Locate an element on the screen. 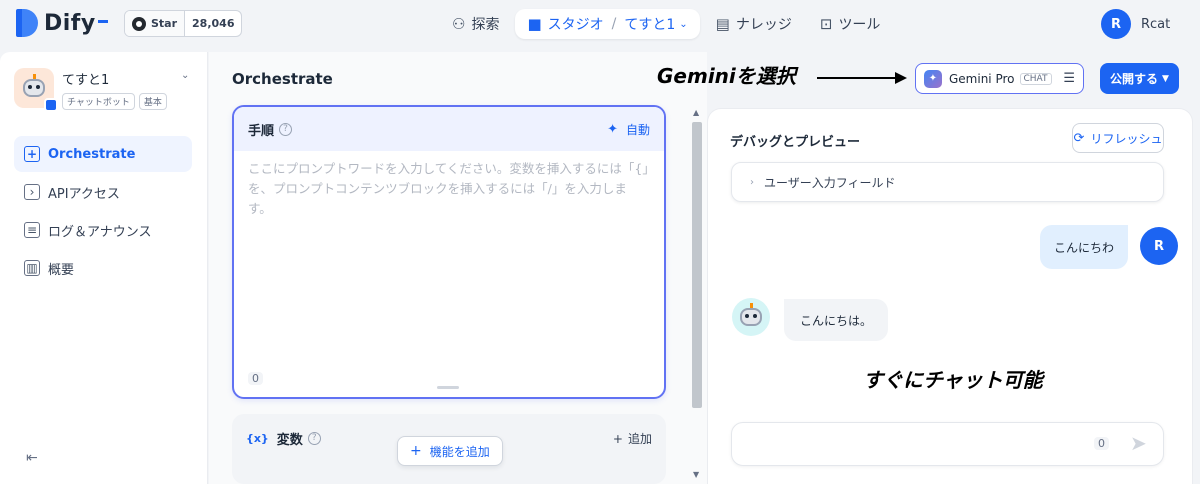 Image resolution: width=1200 pixels, height=484 pixels. collapse-sidebar-icon: ⇤ is located at coordinates (32, 458).